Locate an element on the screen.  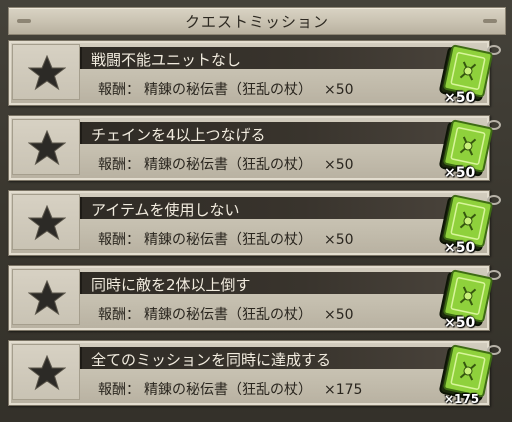
mission-reward: 報酬： 精錬の秘伝書（狂乱の杖） ×175 is located at coordinates (230, 389).